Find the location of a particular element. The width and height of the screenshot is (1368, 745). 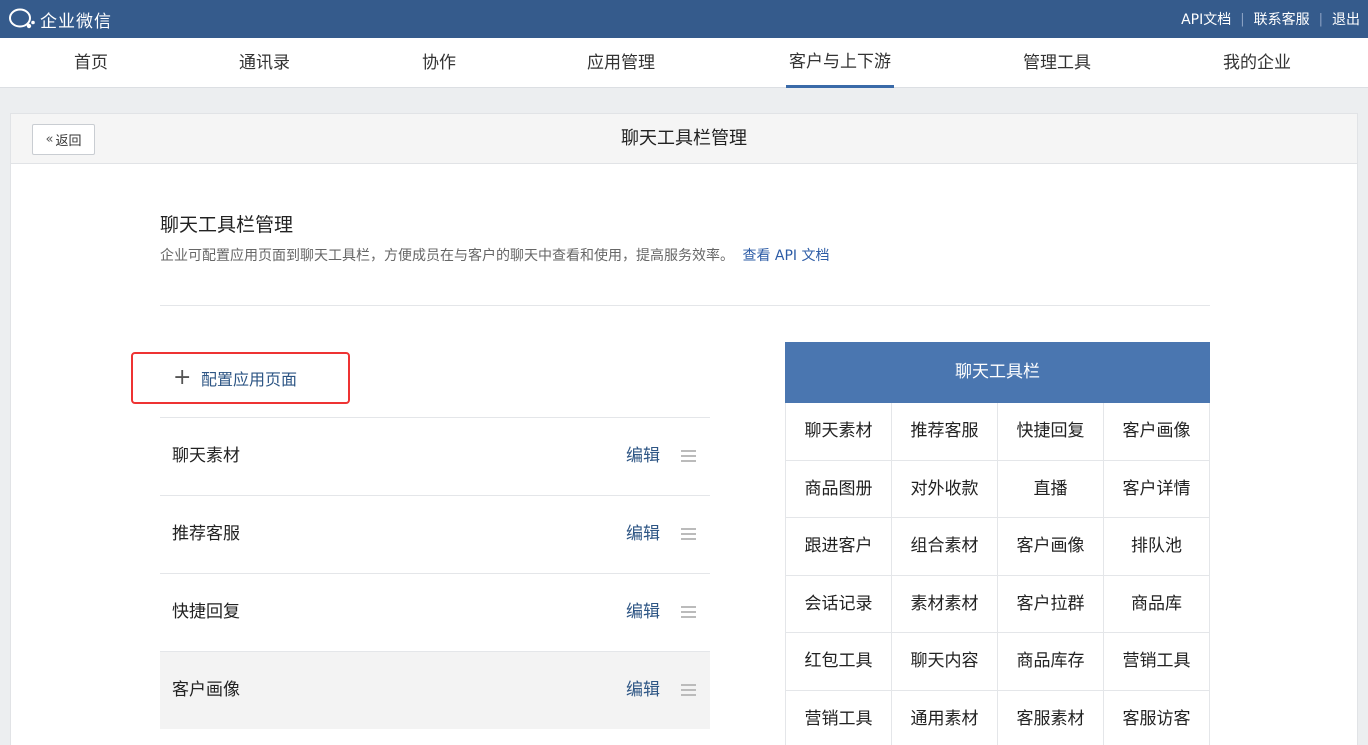

nav-app-management: 应用管理 is located at coordinates (621, 63).